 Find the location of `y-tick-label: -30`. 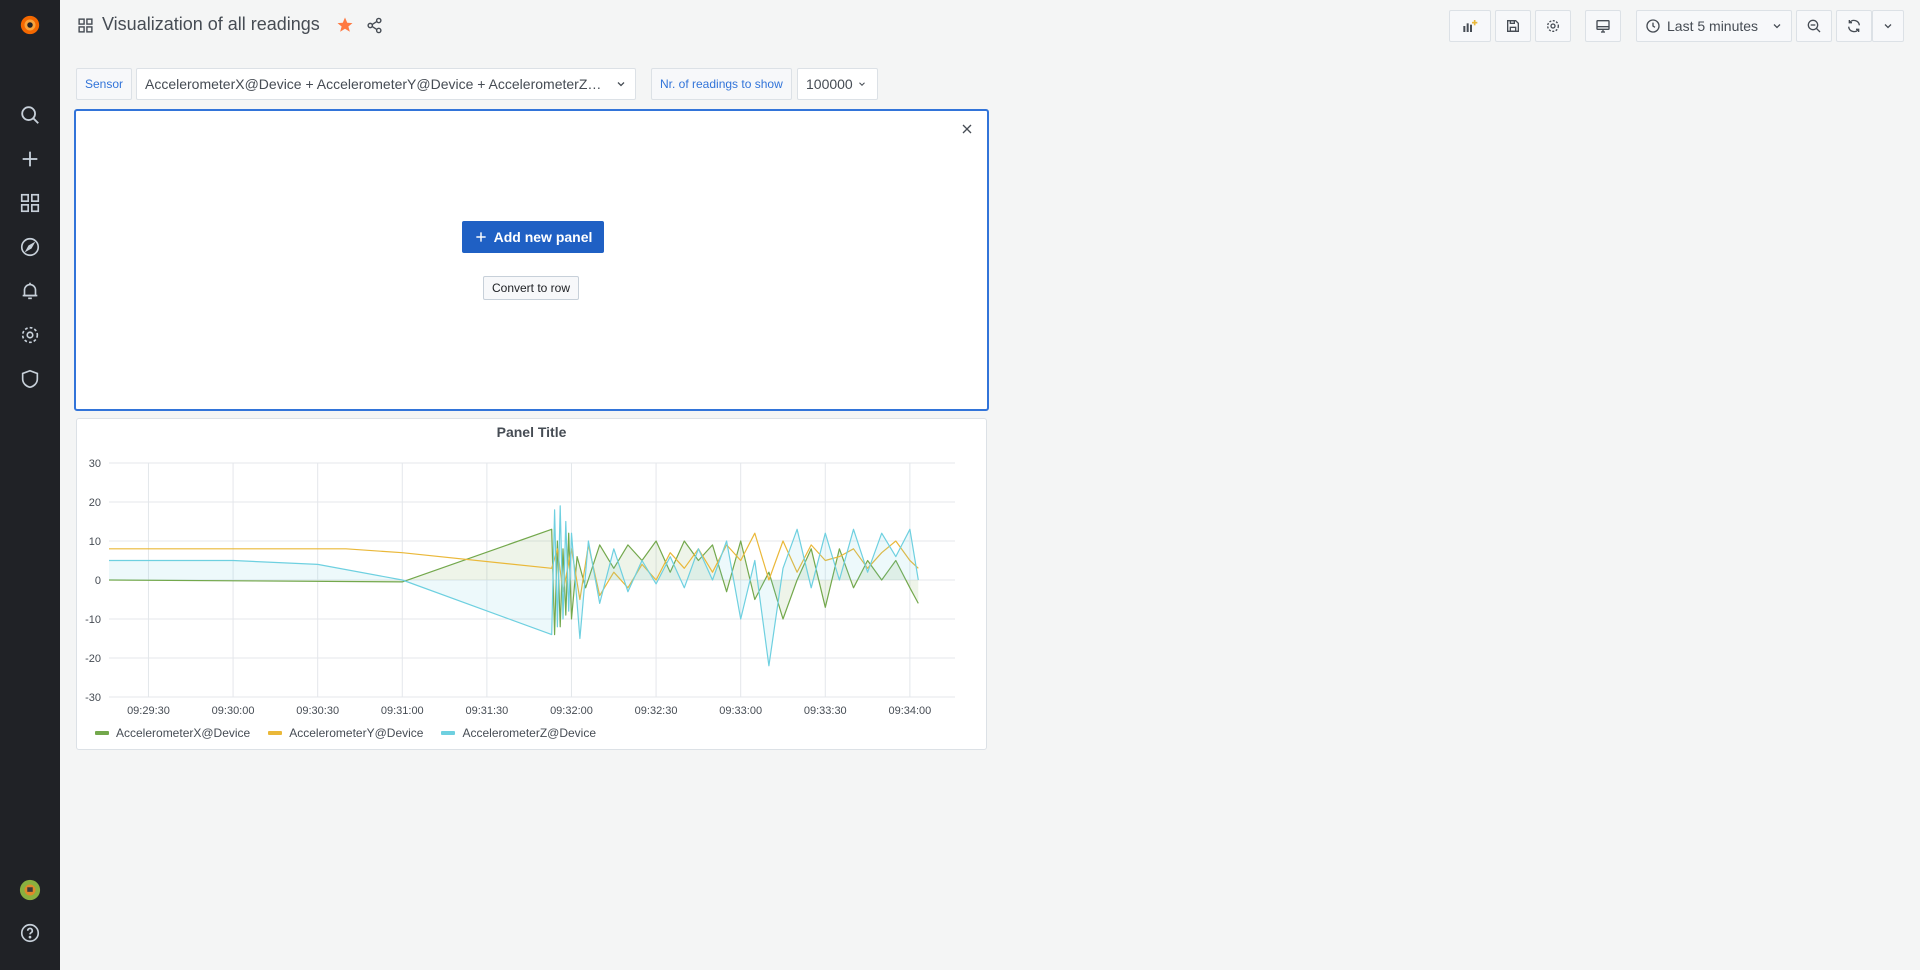

y-tick-label: -30 is located at coordinates (93, 698).